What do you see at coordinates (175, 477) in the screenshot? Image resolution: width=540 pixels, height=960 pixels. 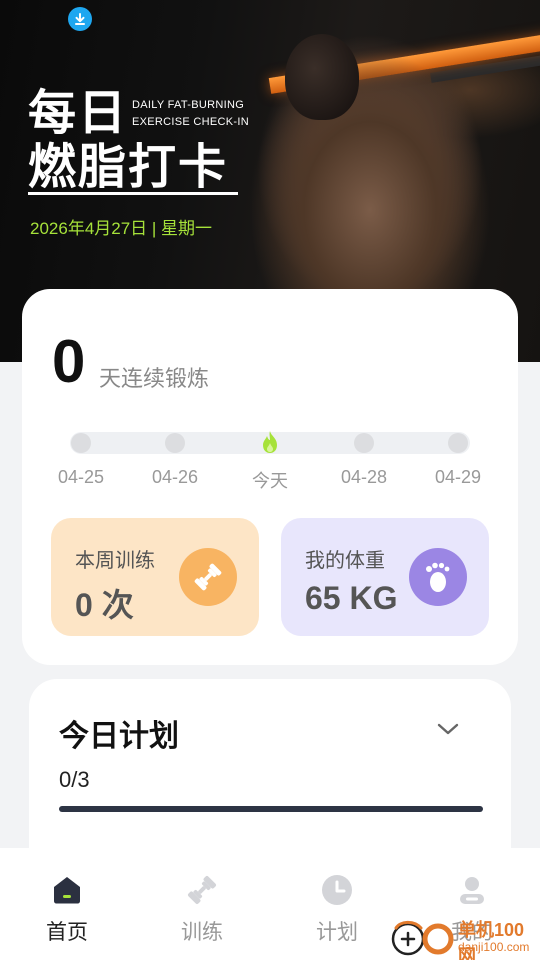 I see `day-label-2: 04-26` at bounding box center [175, 477].